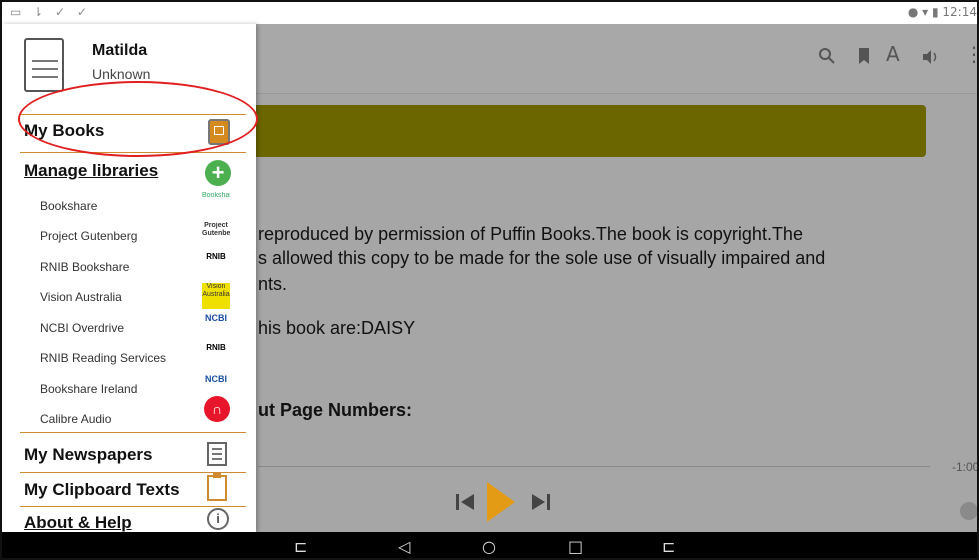  I want to click on library-item-project-gutenberg: Project Gutenberg, so click(88, 236).